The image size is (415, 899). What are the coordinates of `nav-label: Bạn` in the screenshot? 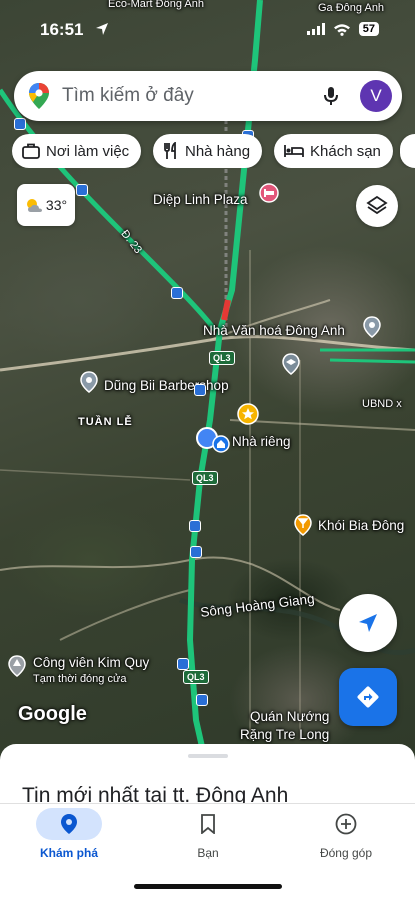 It's located at (208, 853).